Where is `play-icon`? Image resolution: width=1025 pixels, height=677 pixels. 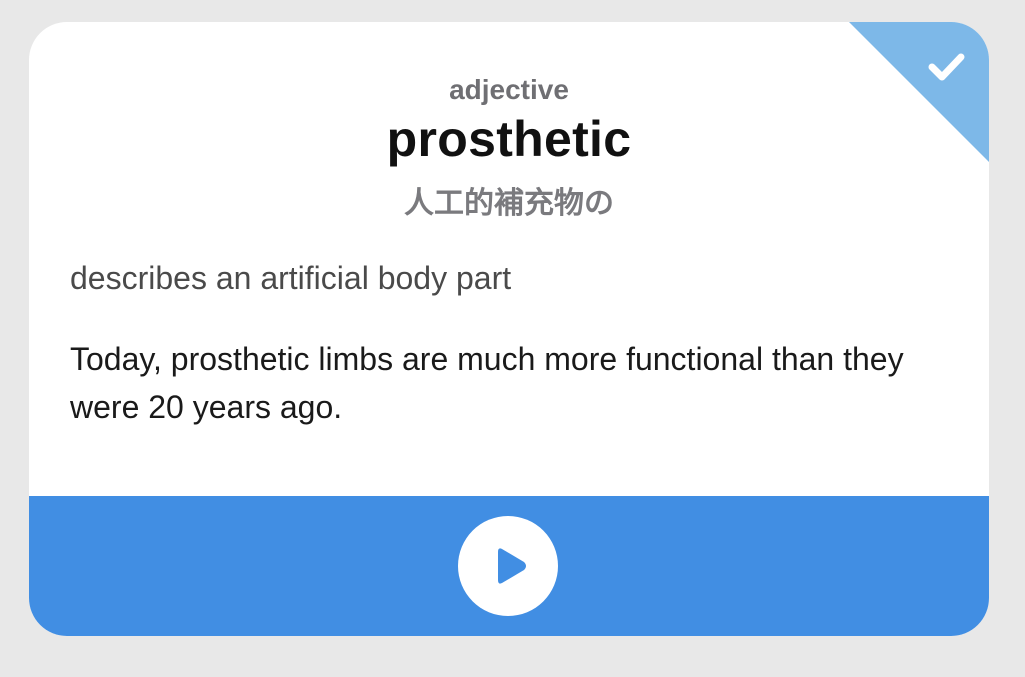 play-icon is located at coordinates (512, 566).